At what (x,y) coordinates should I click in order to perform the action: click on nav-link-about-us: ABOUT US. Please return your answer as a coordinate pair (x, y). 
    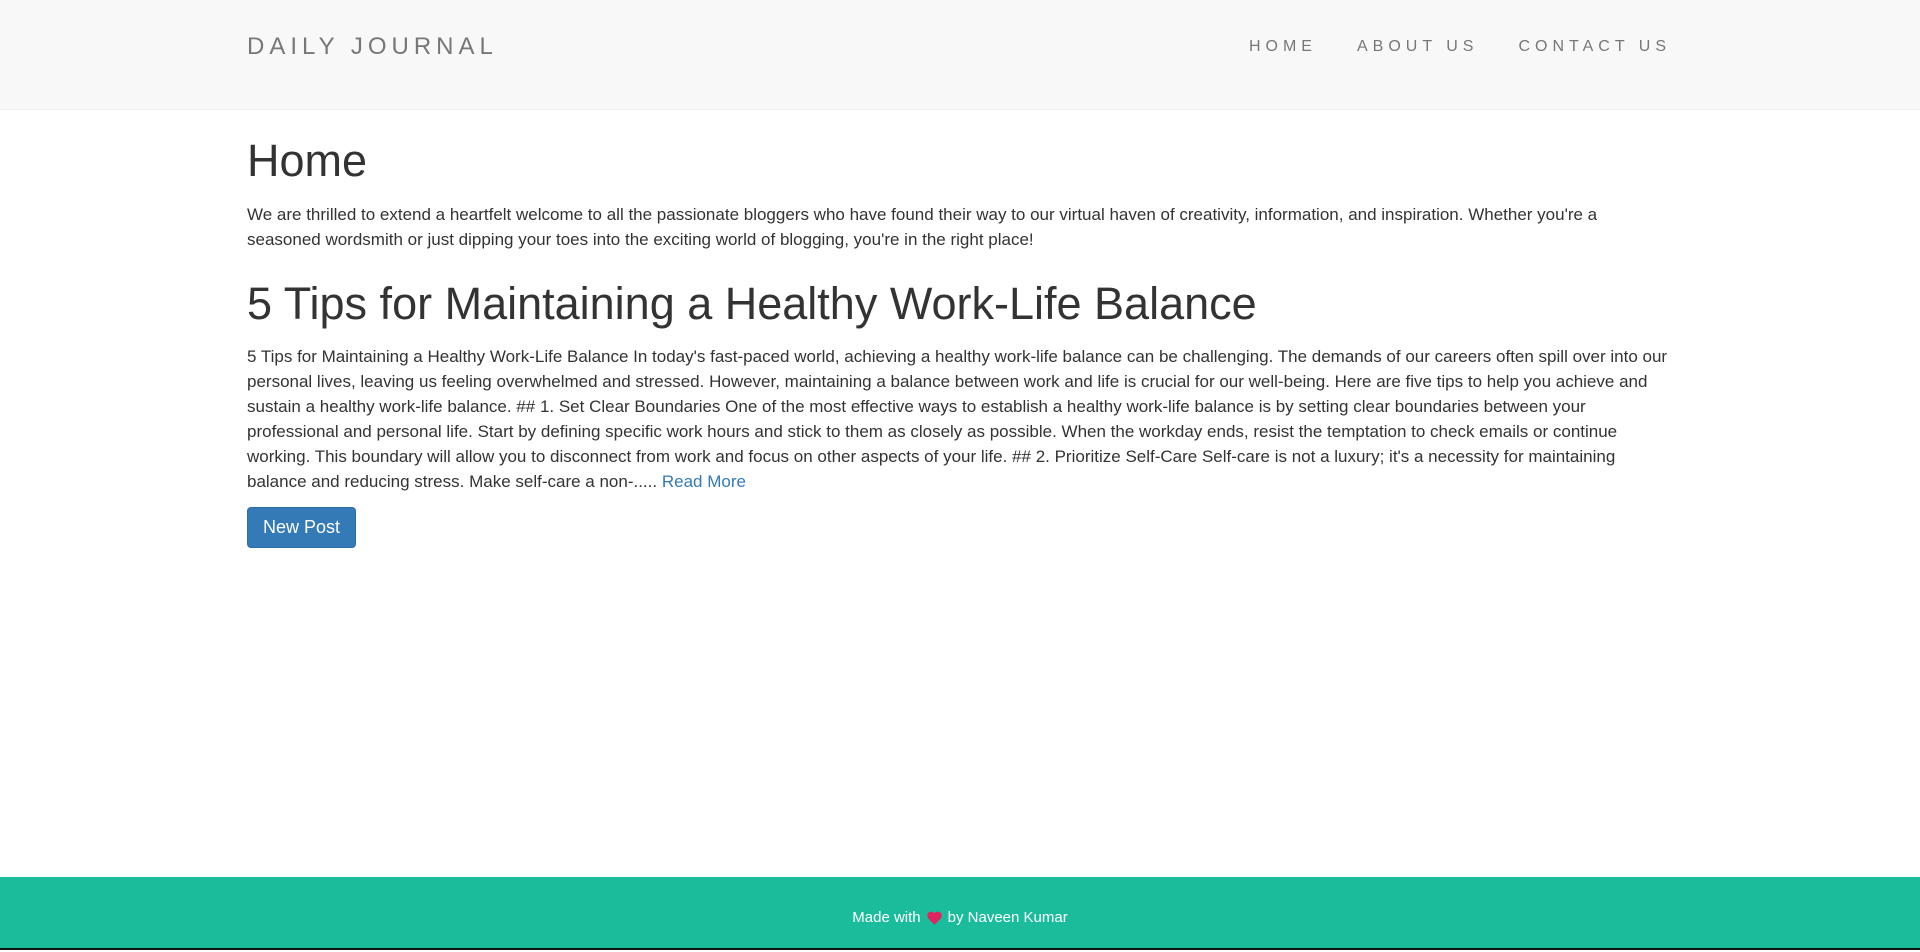
    Looking at the image, I should click on (1418, 47).